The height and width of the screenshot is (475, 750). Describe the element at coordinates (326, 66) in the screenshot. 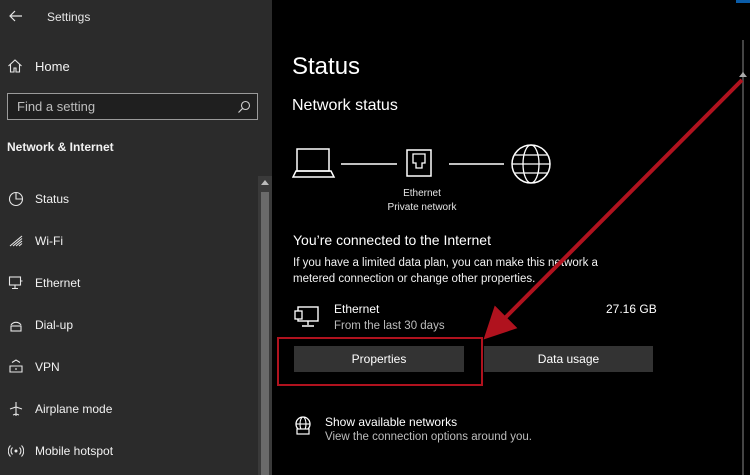

I see `page-title: Status` at that location.